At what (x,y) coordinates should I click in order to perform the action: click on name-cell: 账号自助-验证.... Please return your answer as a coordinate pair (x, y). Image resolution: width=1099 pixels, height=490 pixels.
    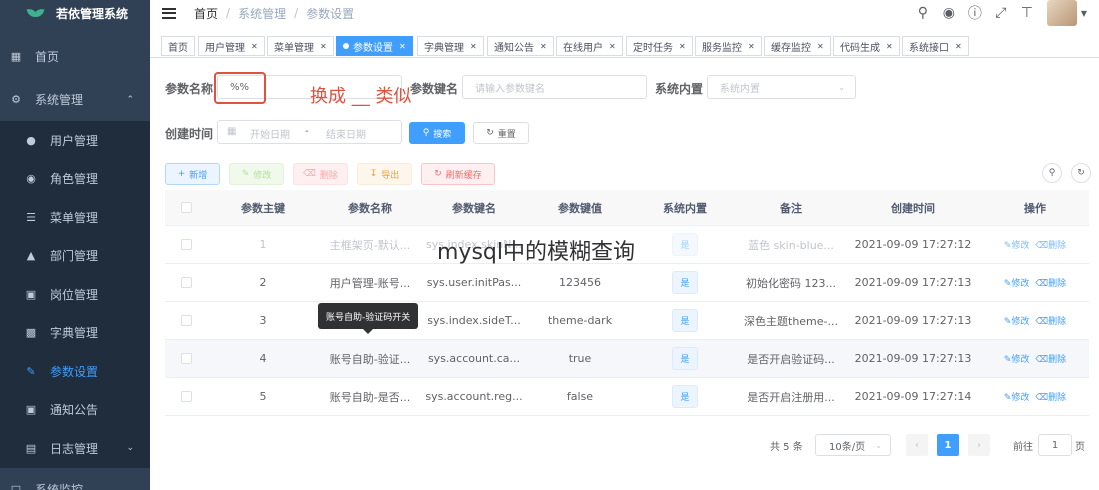
    Looking at the image, I should click on (370, 359).